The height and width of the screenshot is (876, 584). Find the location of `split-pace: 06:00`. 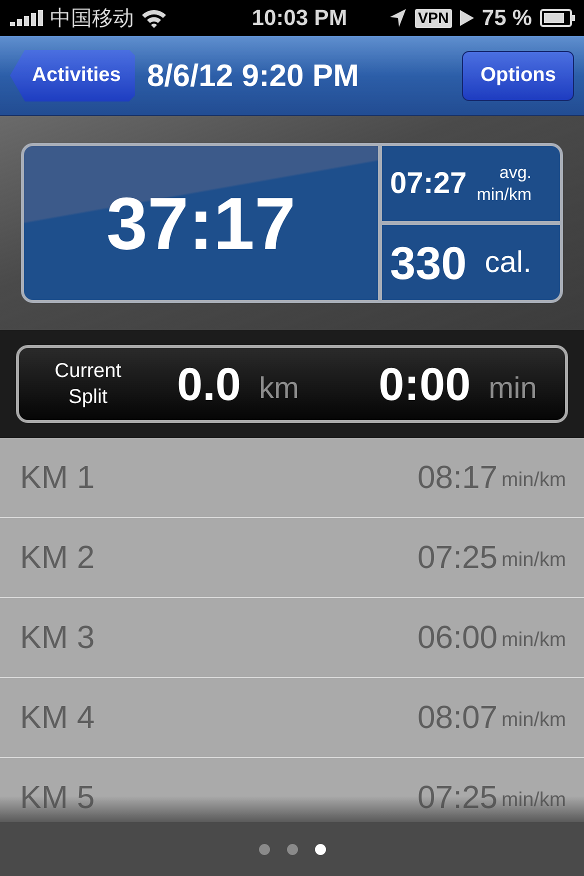

split-pace: 06:00 is located at coordinates (457, 637).